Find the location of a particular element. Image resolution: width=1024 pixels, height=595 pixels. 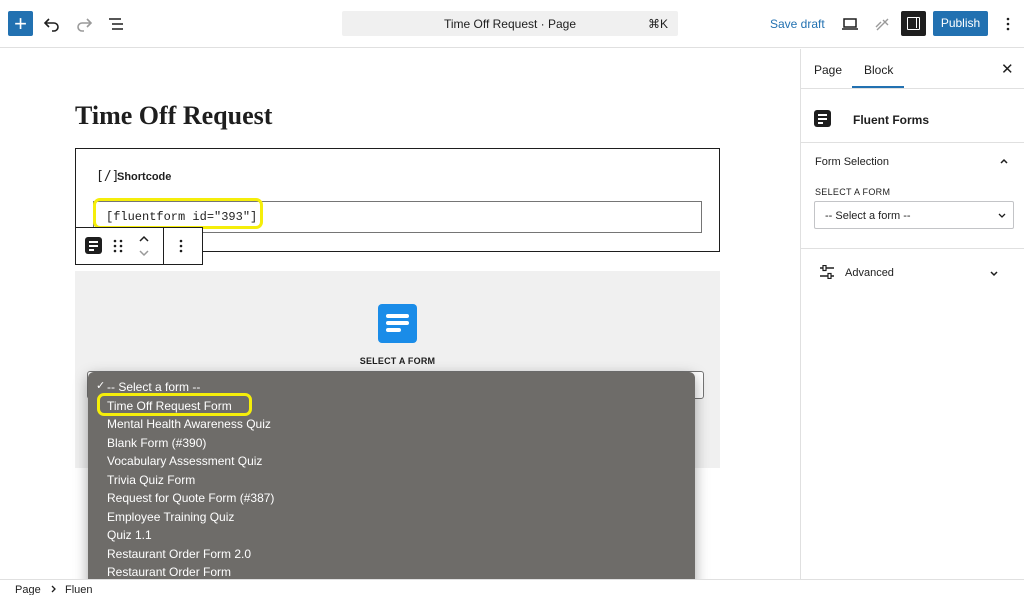

redo-icon is located at coordinates (85, 25).